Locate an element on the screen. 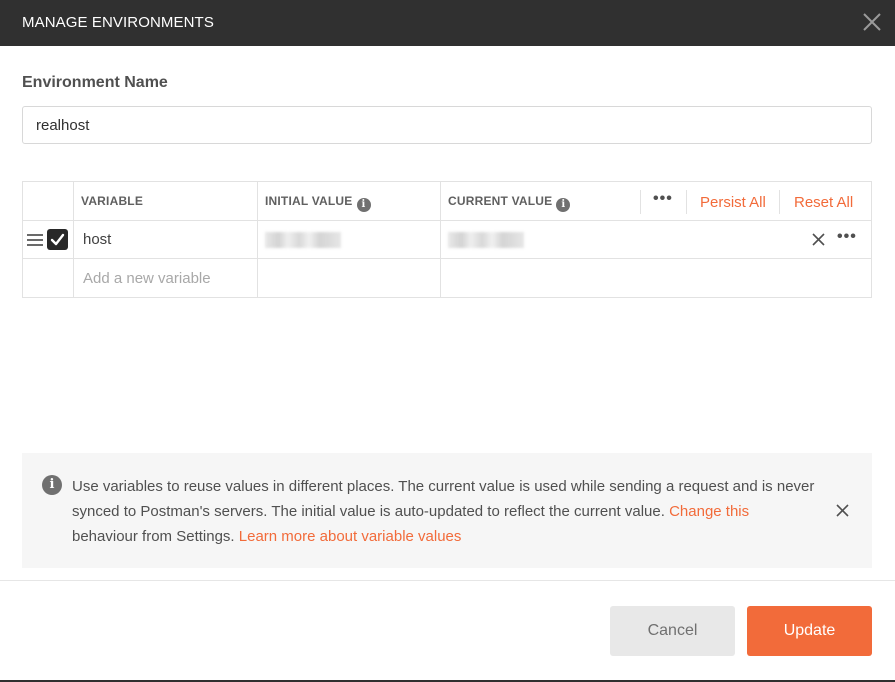 This screenshot has height=682, width=895. dialog-titlebar: MANAGE ENVIRONMENTS is located at coordinates (447, 23).